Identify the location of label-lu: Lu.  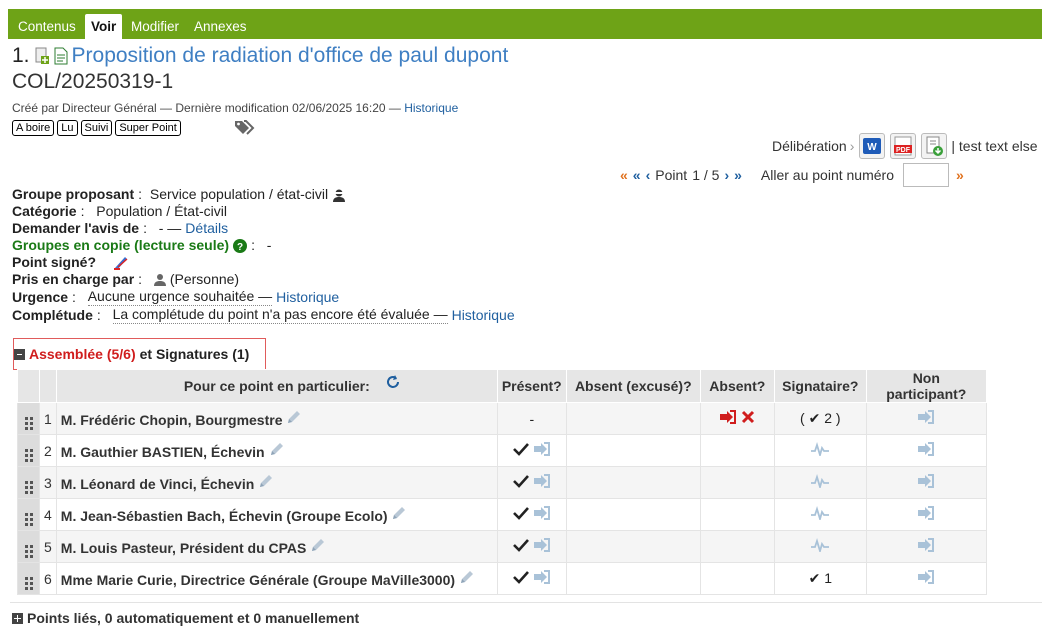
(67, 128).